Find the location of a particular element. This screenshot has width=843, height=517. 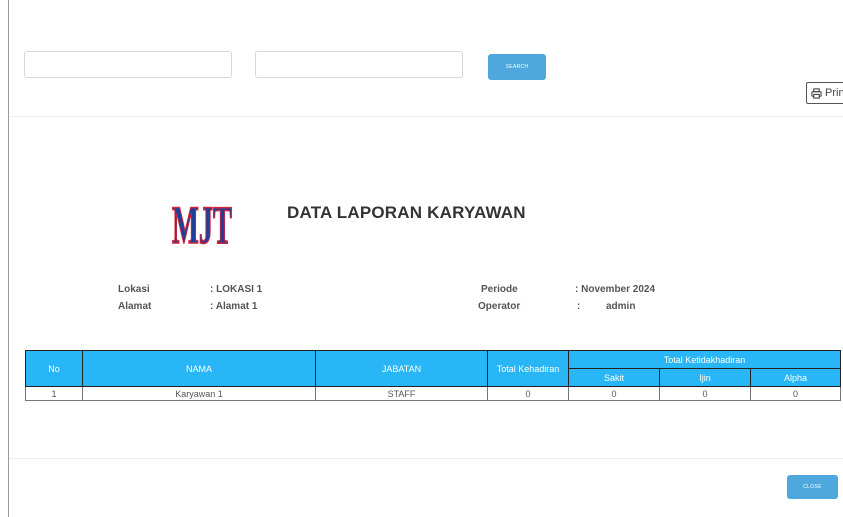

cell-no: 1 is located at coordinates (54, 393).